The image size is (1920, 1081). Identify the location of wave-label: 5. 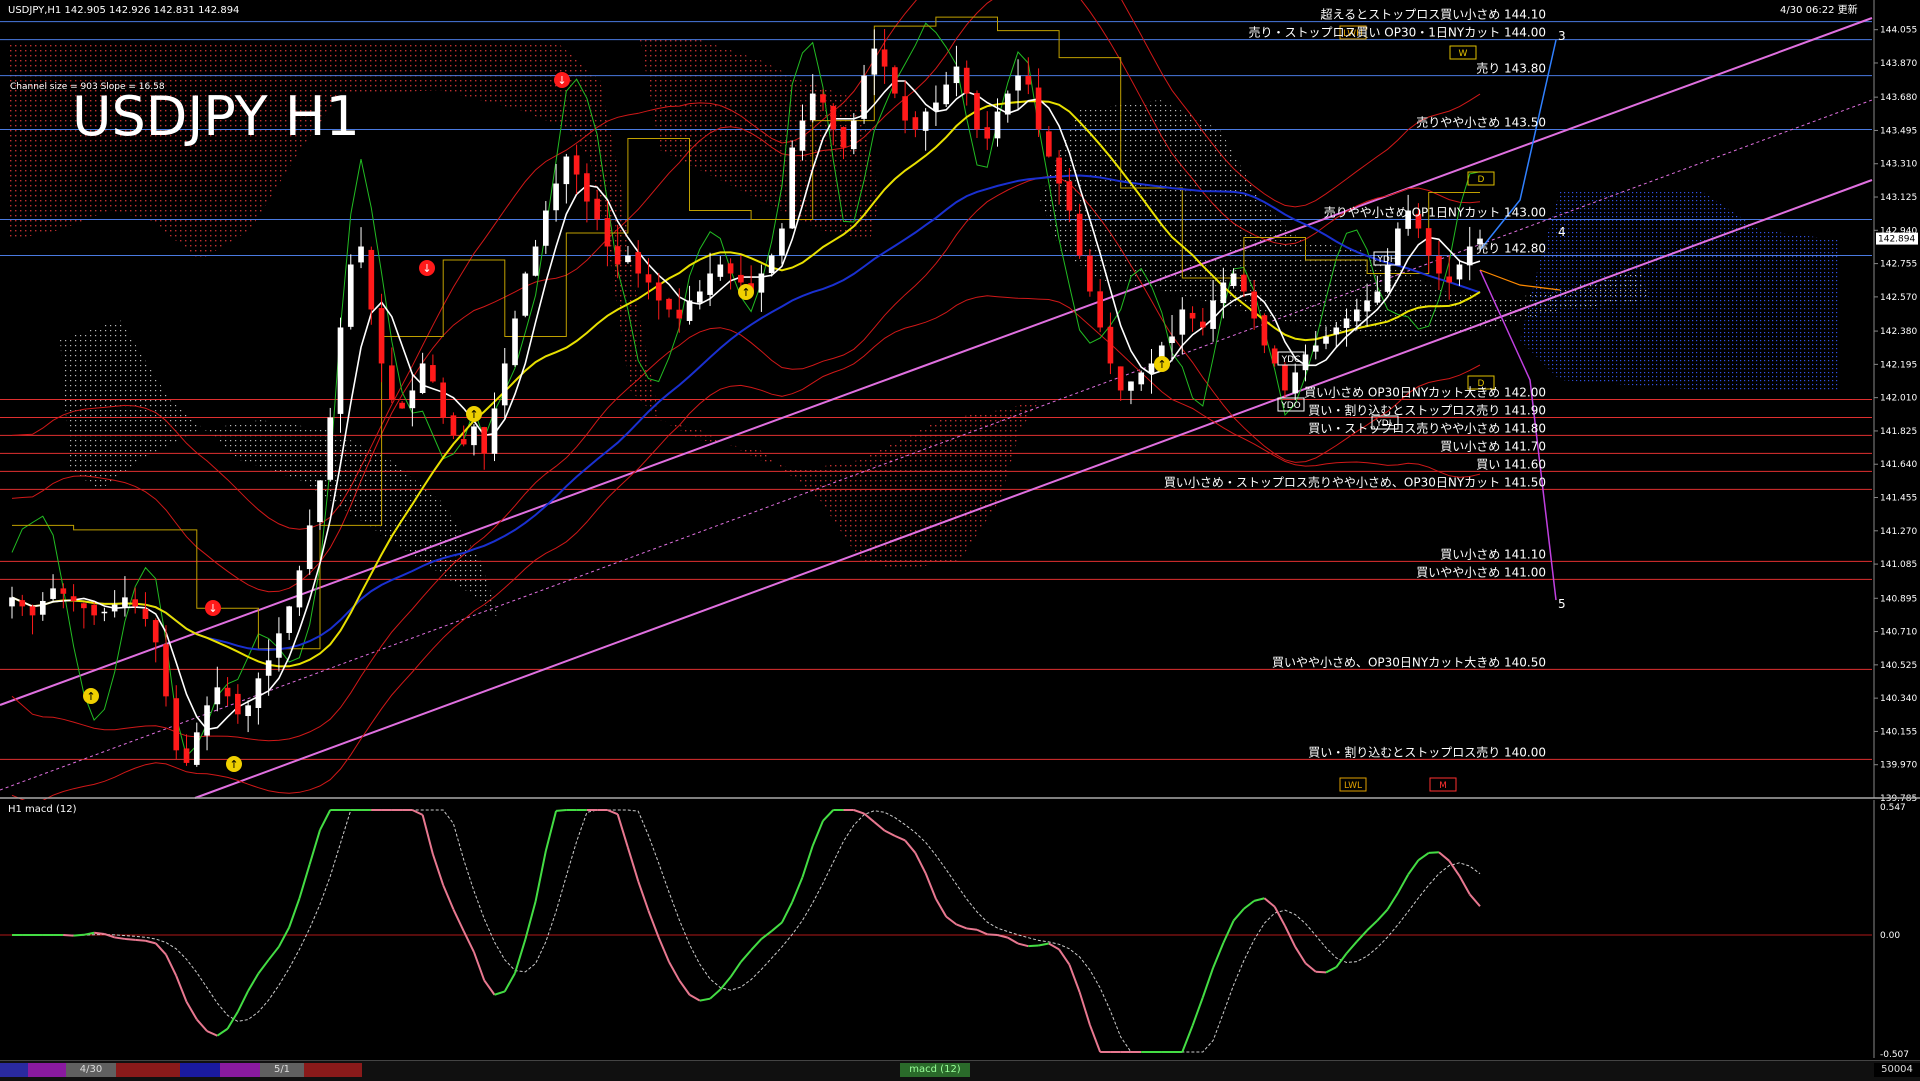
(1562, 604).